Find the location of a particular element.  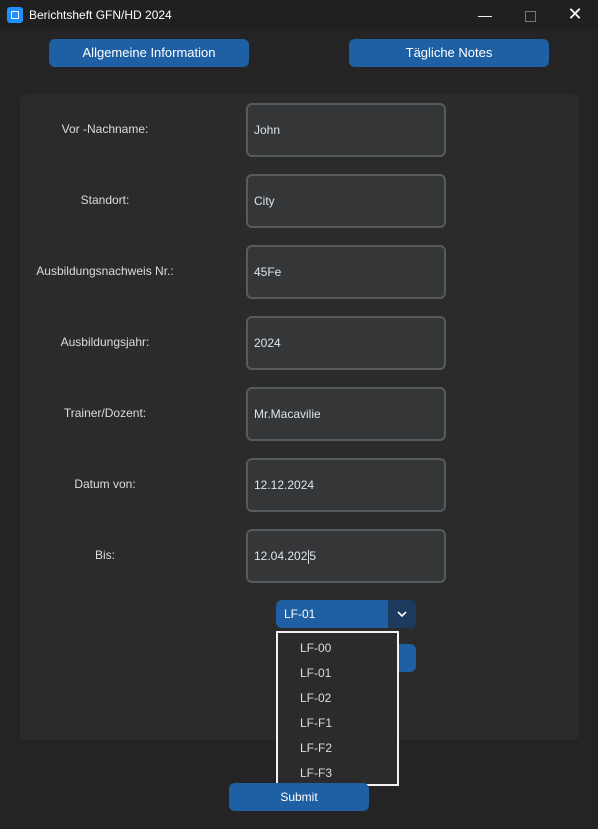

combo-dropdown-button is located at coordinates (402, 614).